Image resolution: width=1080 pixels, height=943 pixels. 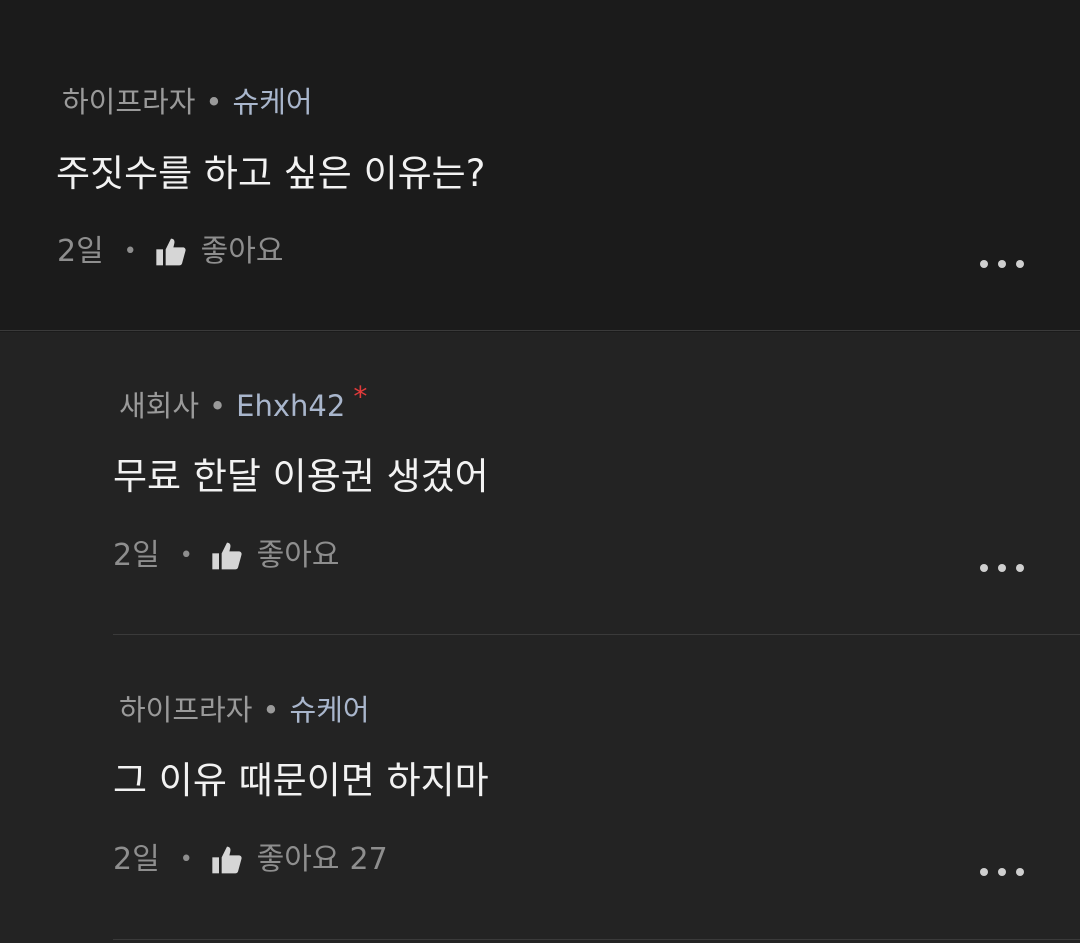 I want to click on like-count: 27, so click(x=368, y=859).